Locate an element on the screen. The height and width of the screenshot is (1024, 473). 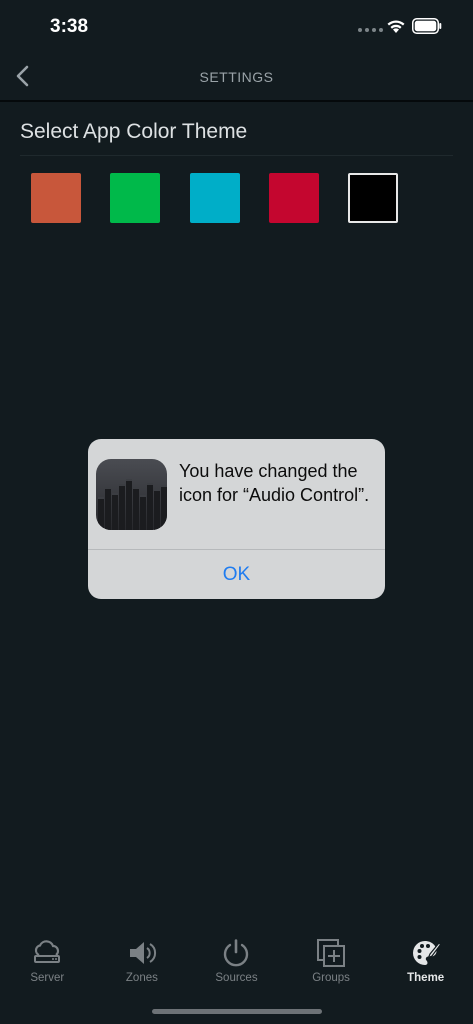
palette-icon is located at coordinates (426, 953).